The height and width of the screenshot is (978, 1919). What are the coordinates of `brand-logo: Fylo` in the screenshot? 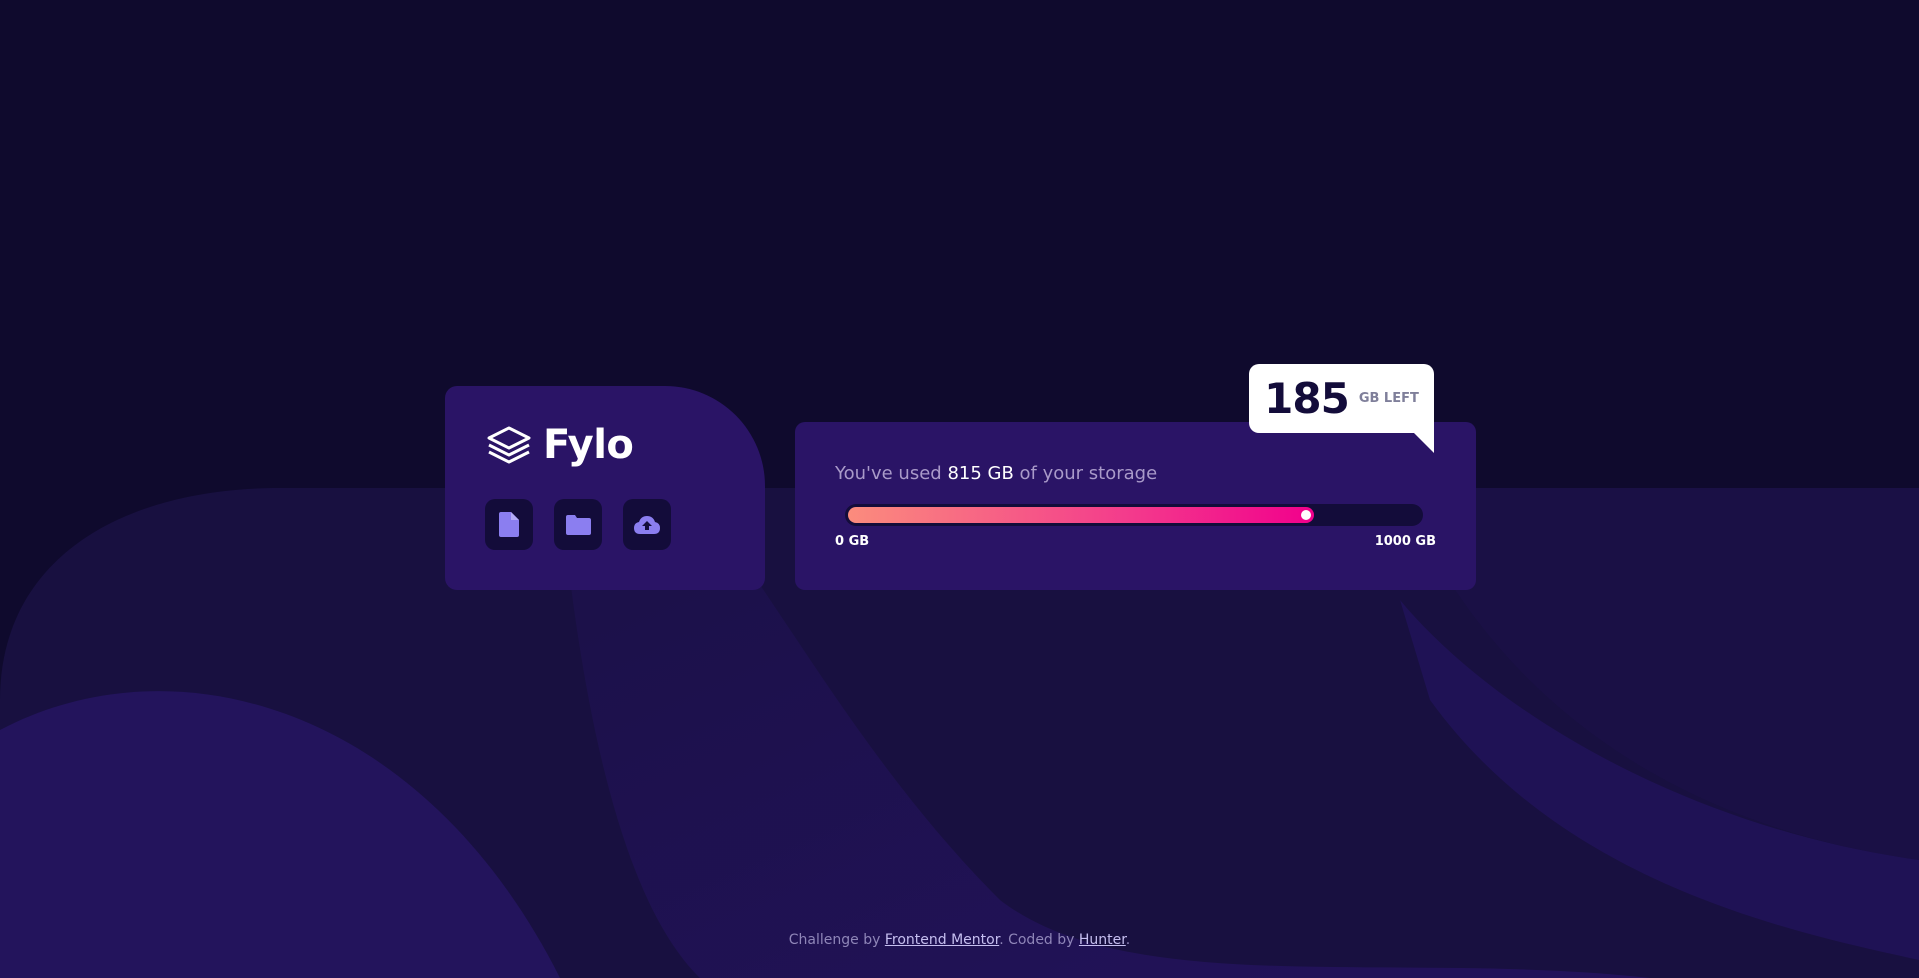 It's located at (559, 445).